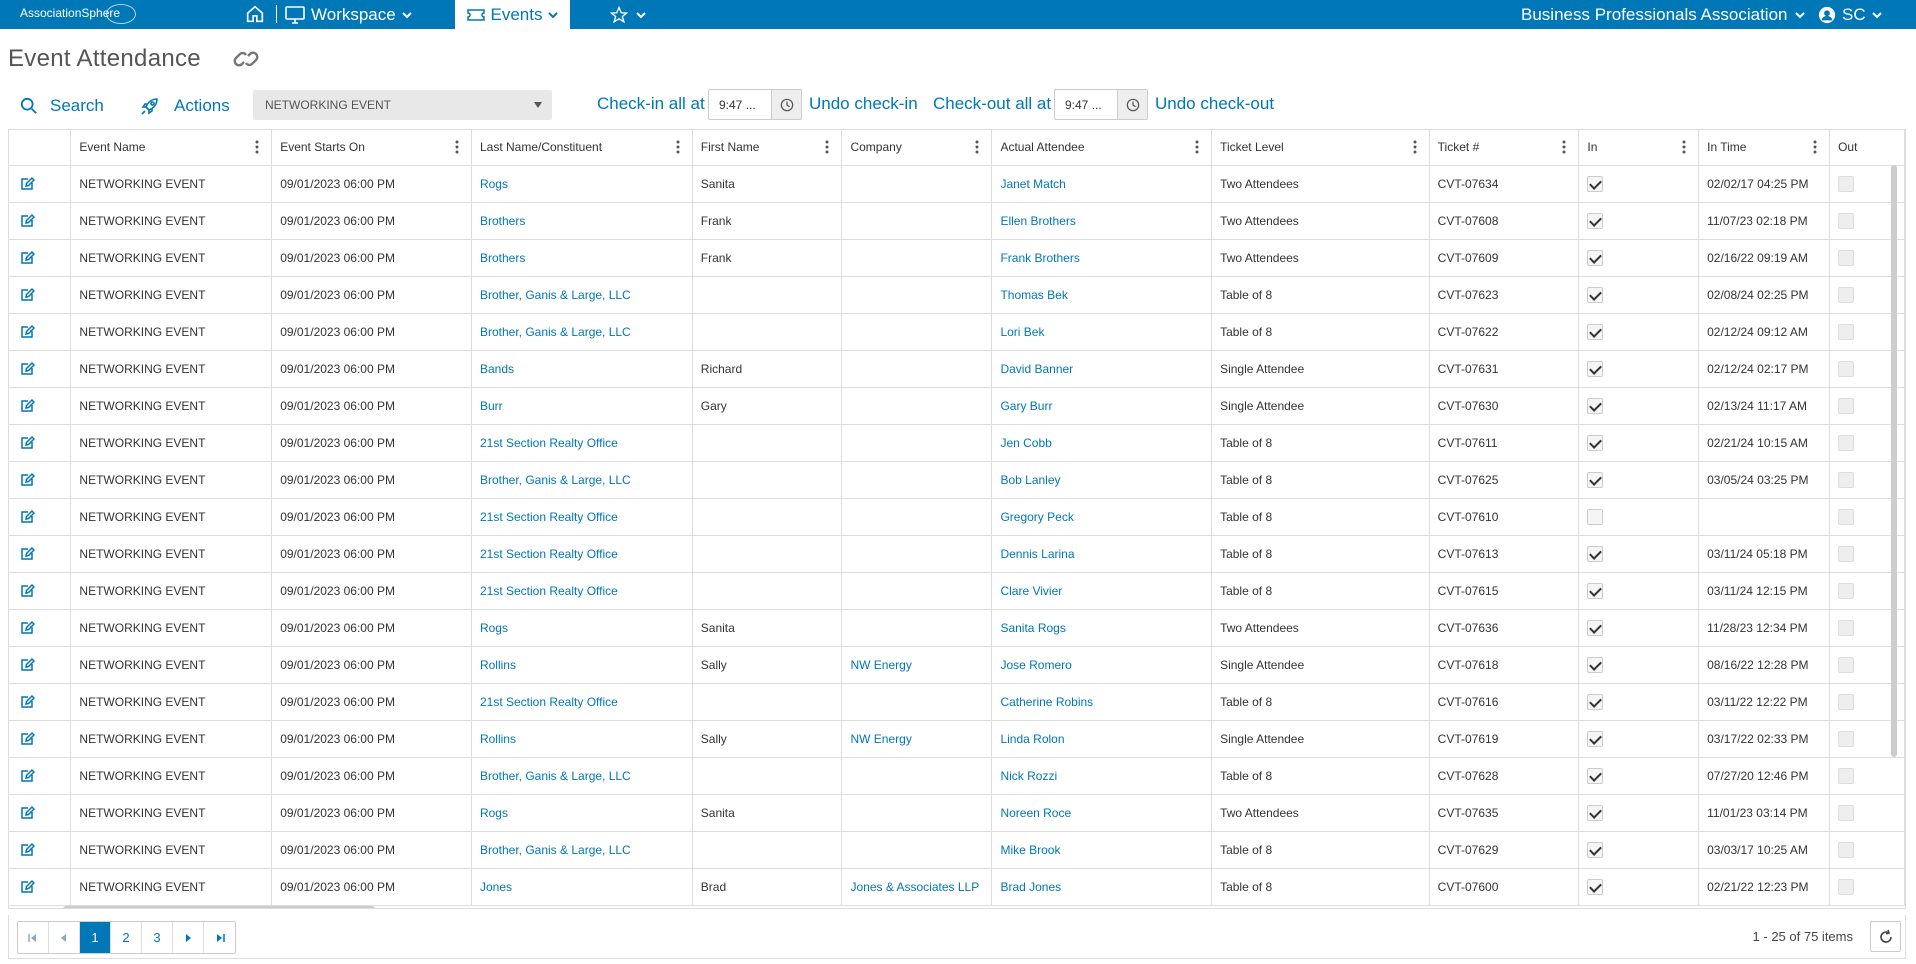  Describe the element at coordinates (157, 937) in the screenshot. I see `page-button: 3` at that location.